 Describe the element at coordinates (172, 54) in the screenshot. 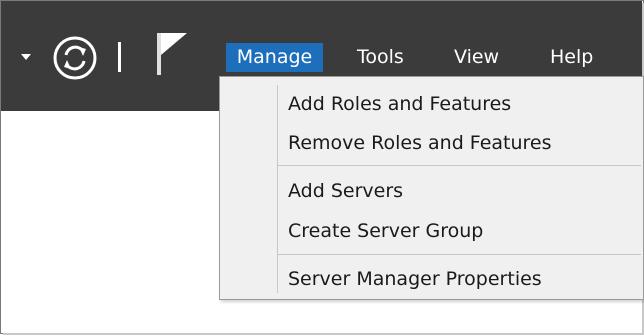

I see `notifications-flag-icon` at that location.